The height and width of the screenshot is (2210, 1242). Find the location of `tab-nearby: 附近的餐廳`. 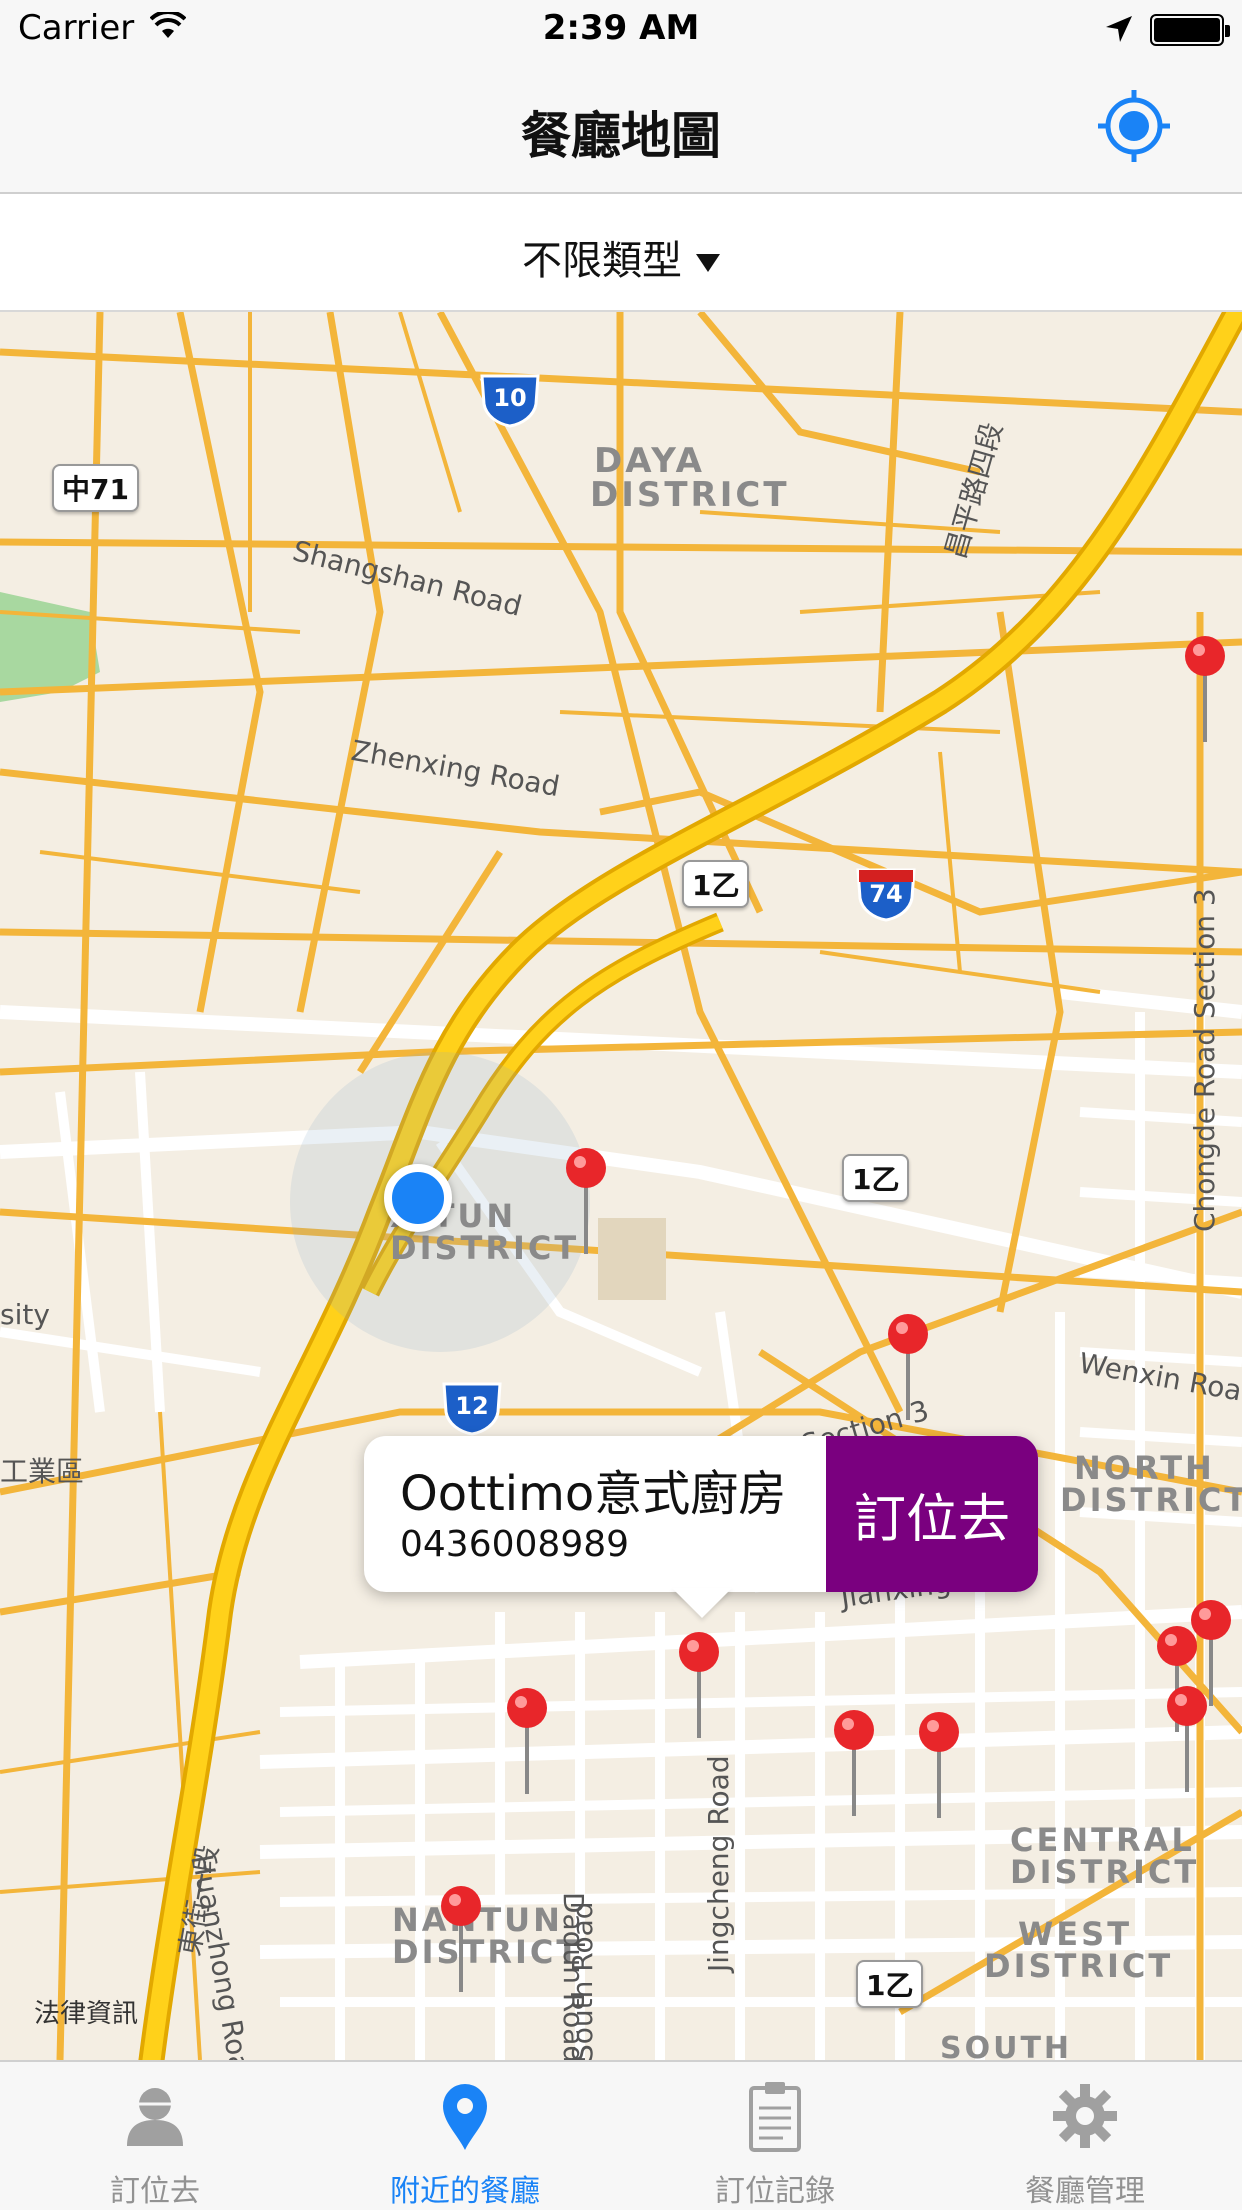

tab-nearby: 附近的餐廳 is located at coordinates (465, 2136).